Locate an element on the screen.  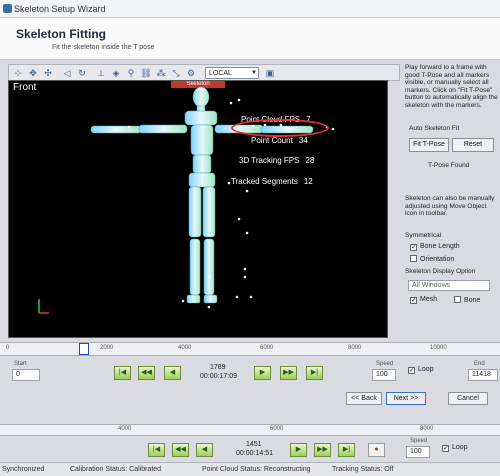
markers-icon: ⁂ is located at coordinates (161, 73).